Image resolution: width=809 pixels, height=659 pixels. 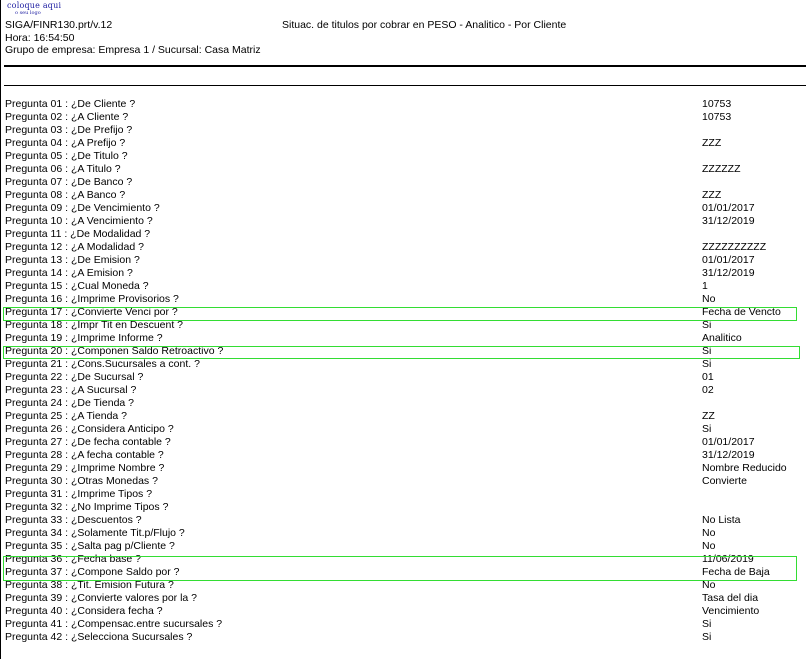 What do you see at coordinates (63, 169) in the screenshot?
I see `parameter-question: Pregunta 06 : ¿A Titulo ?` at bounding box center [63, 169].